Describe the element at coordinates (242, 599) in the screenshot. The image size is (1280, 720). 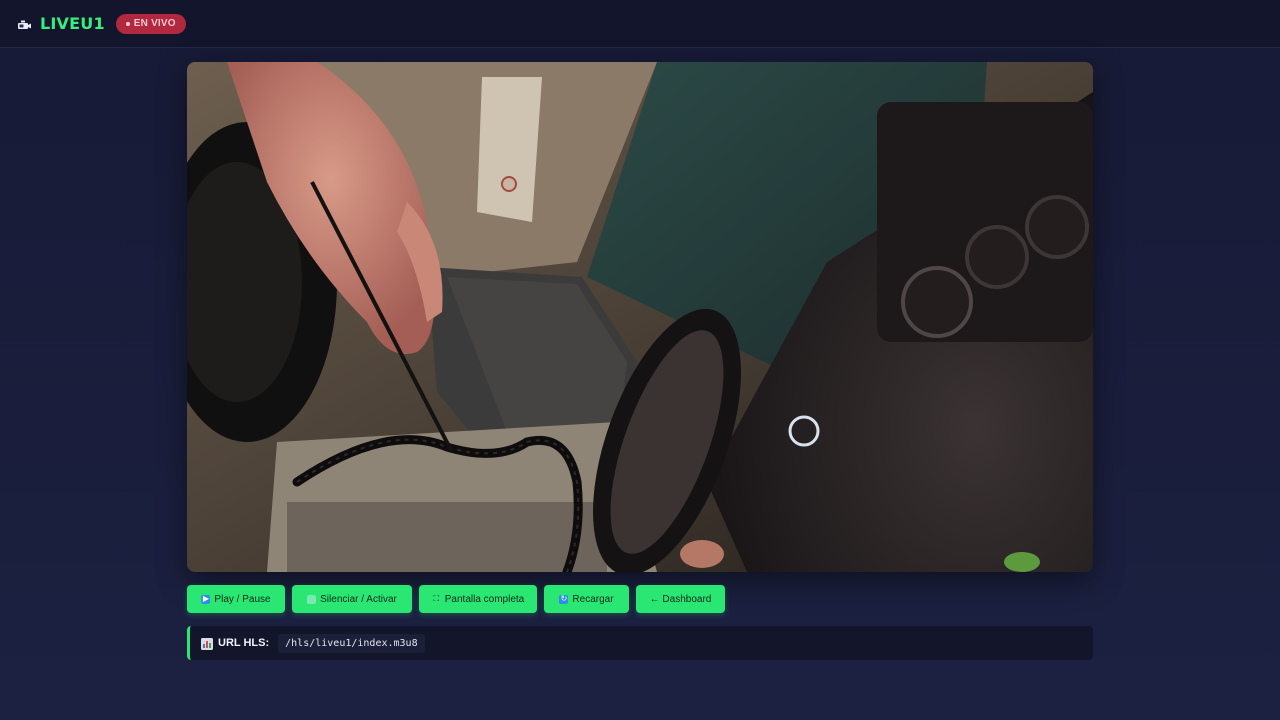
I see `play-pause-label: Play / Pause` at that location.